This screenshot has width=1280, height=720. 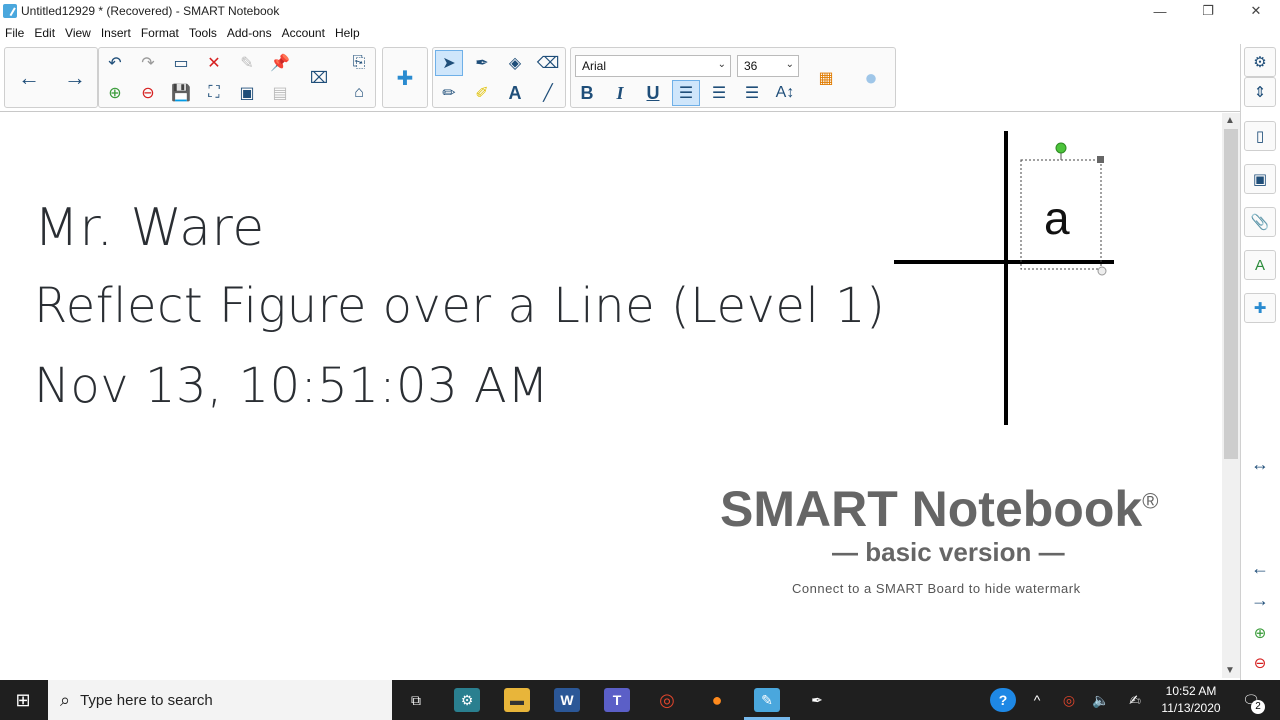 What do you see at coordinates (653, 66) in the screenshot?
I see `font-name-select: Arial ⌄` at bounding box center [653, 66].